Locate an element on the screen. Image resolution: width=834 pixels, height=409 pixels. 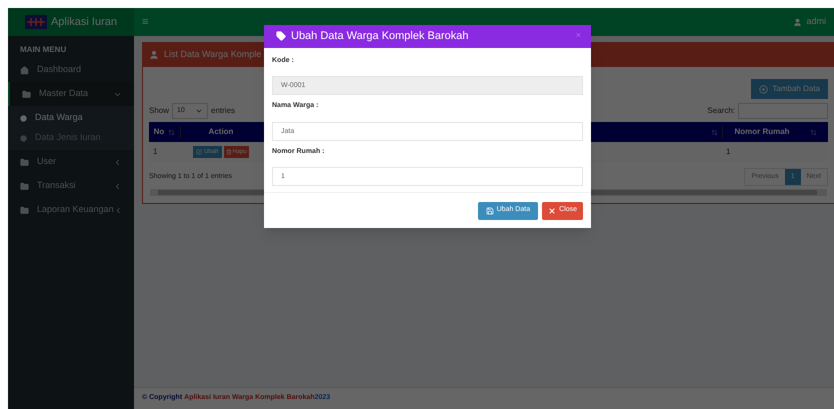
dialog-title: Ubah Data Warga Komplek Barokah is located at coordinates (380, 36).